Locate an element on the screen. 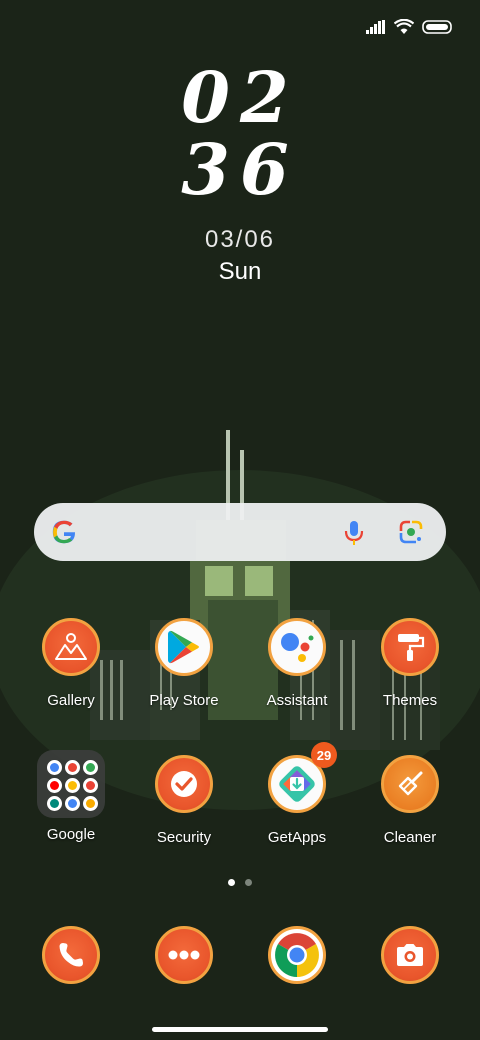 The height and width of the screenshot is (1040, 480). chrome-icon is located at coordinates (297, 955).